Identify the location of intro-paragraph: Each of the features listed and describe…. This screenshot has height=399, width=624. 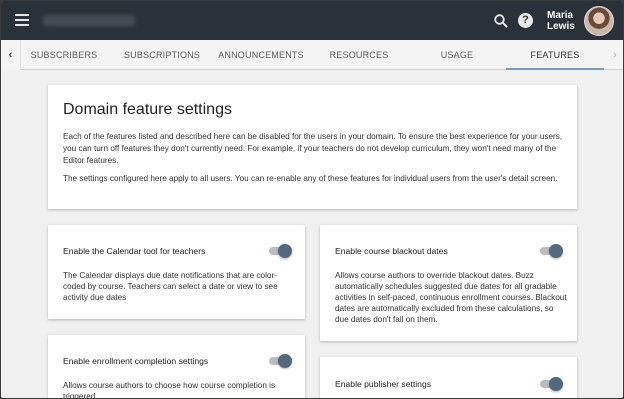
(313, 148).